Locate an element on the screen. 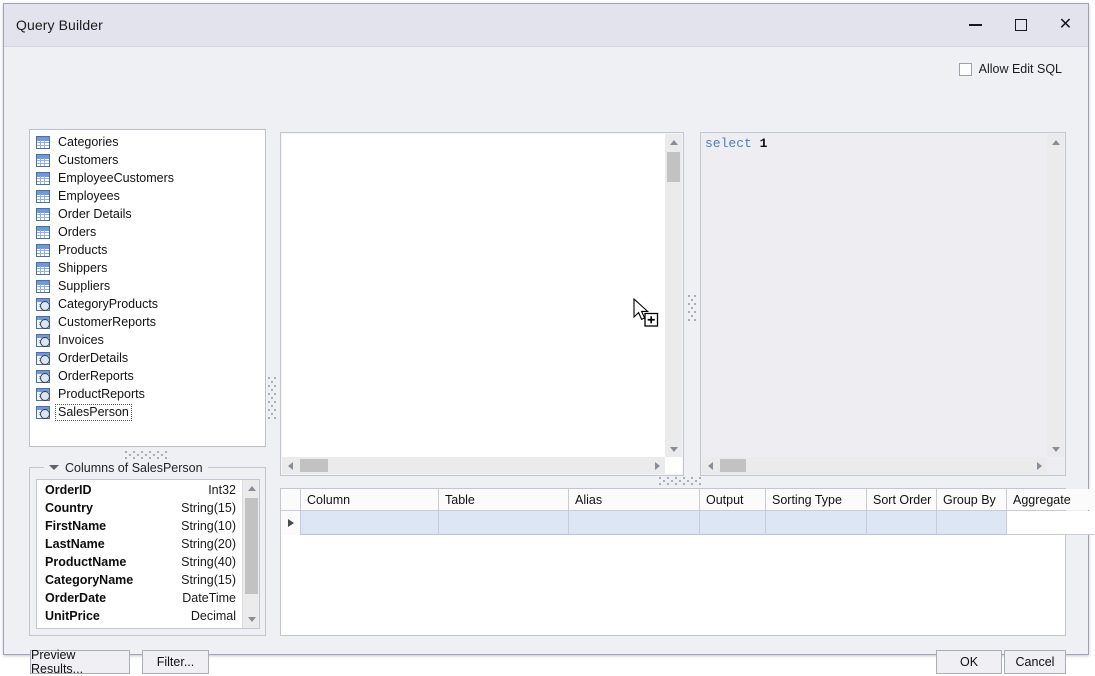  columns-vertical-scrollbar is located at coordinates (250, 554).